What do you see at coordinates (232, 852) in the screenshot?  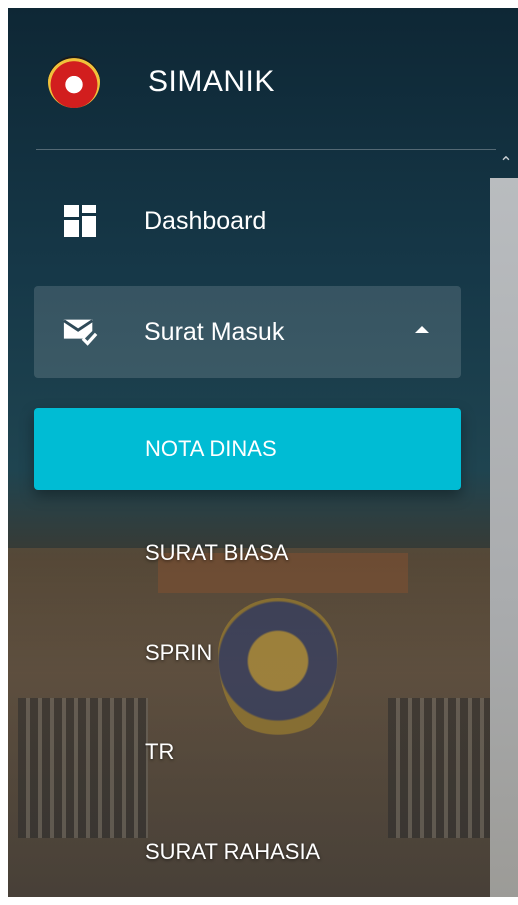 I see `submenu-item-surat-rahasia: SURAT RAHASIA` at bounding box center [232, 852].